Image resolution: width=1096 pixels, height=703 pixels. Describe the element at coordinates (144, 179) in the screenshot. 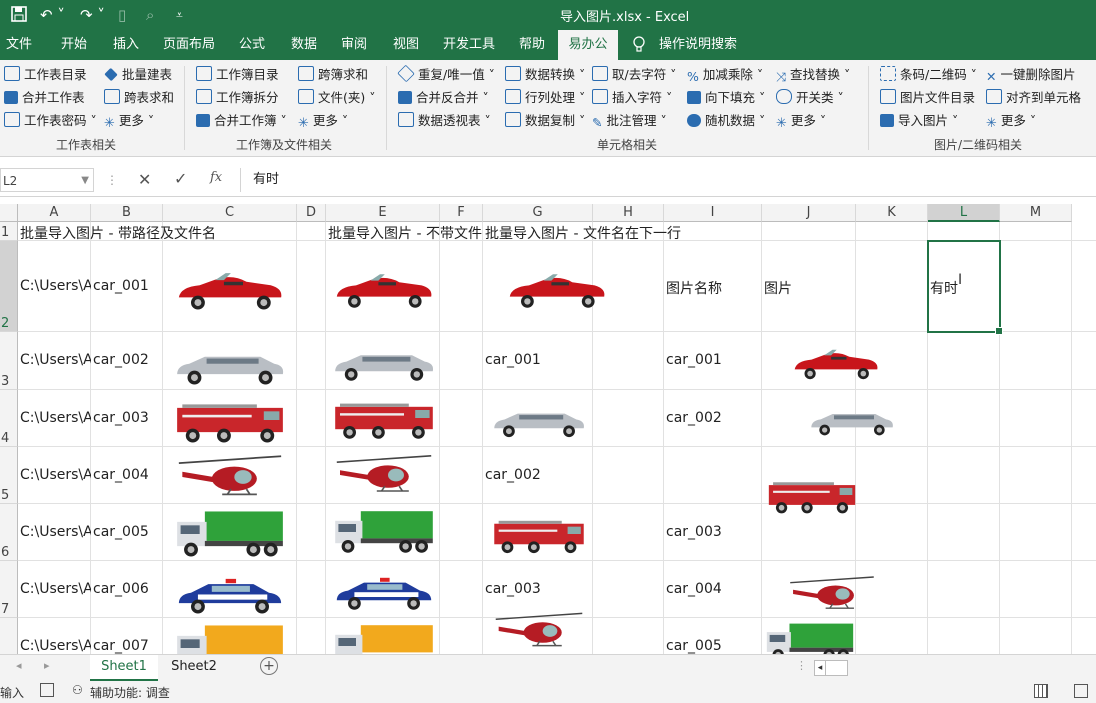

I see `cancel-entry-icon: ✕` at that location.